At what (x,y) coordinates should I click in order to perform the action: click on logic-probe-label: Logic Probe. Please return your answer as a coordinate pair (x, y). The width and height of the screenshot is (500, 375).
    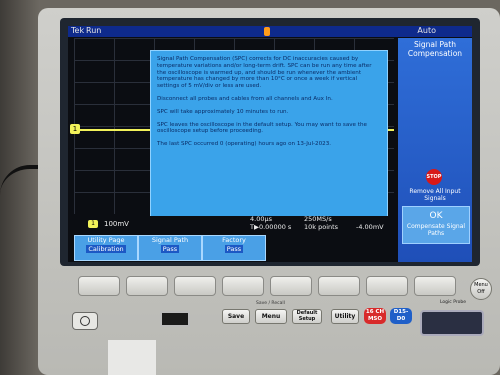
    Looking at the image, I should click on (453, 302).